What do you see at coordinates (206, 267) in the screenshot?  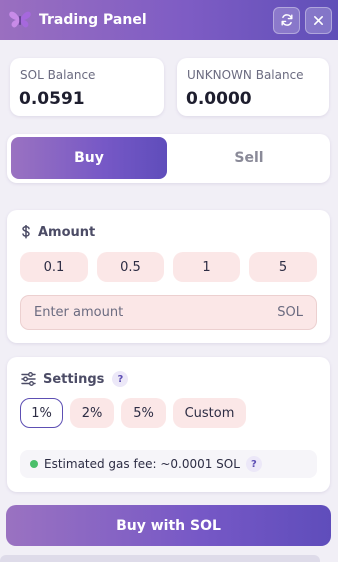 I see `amount-preset-1: 1` at bounding box center [206, 267].